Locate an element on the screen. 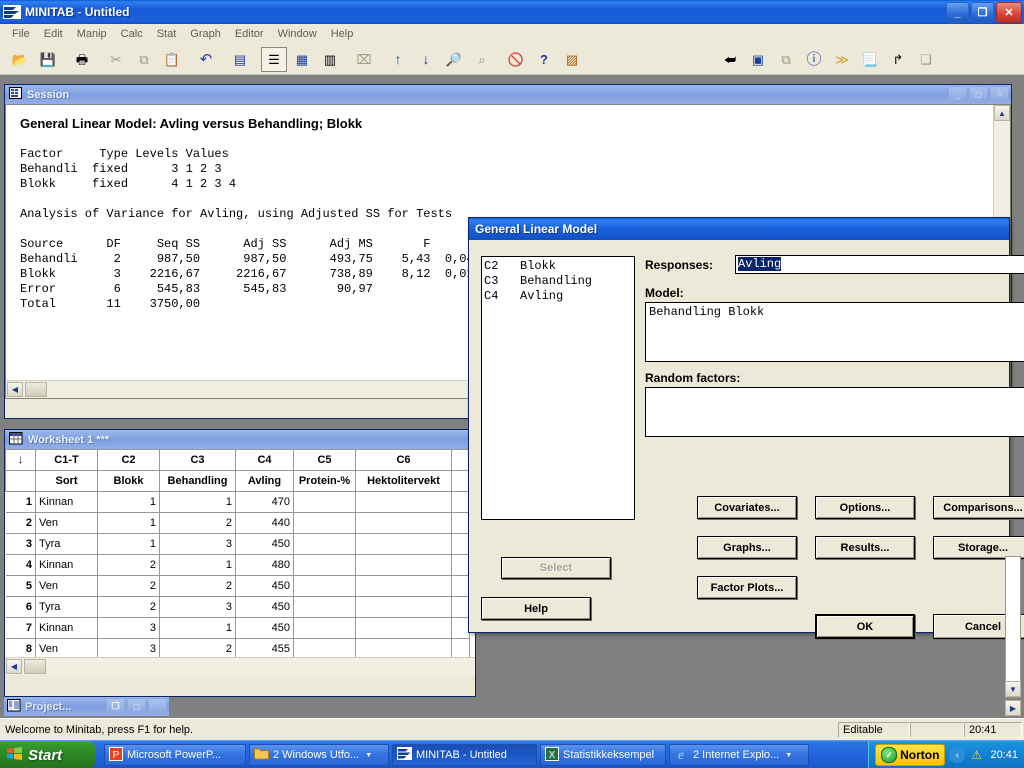 Image resolution: width=1024 pixels, height=768 pixels. help-button: ? is located at coordinates (544, 59).